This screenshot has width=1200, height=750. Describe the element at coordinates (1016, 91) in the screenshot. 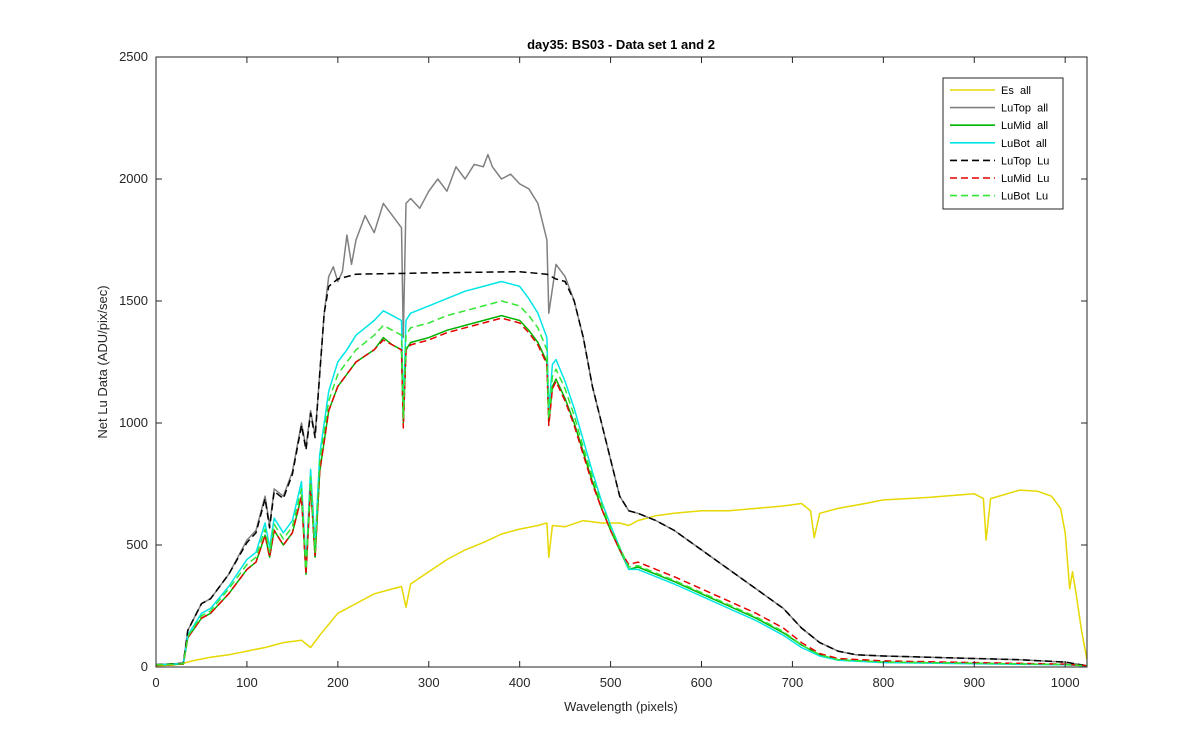

I see `legend-entry-1: Es all` at that location.